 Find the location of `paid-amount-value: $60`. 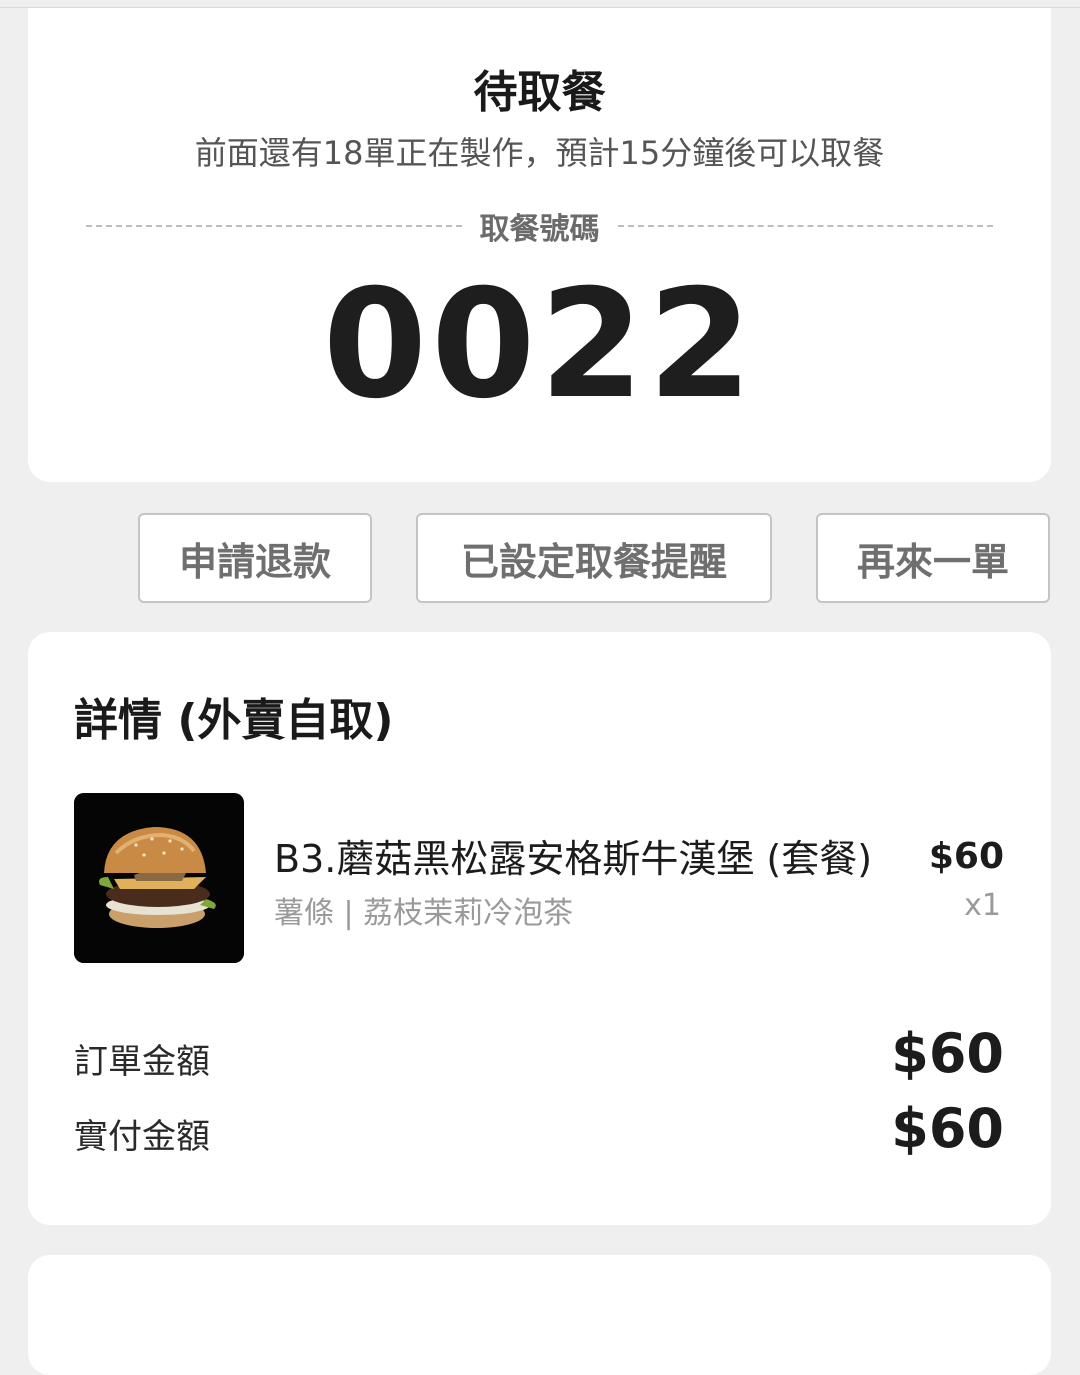

paid-amount-value: $60 is located at coordinates (947, 1128).